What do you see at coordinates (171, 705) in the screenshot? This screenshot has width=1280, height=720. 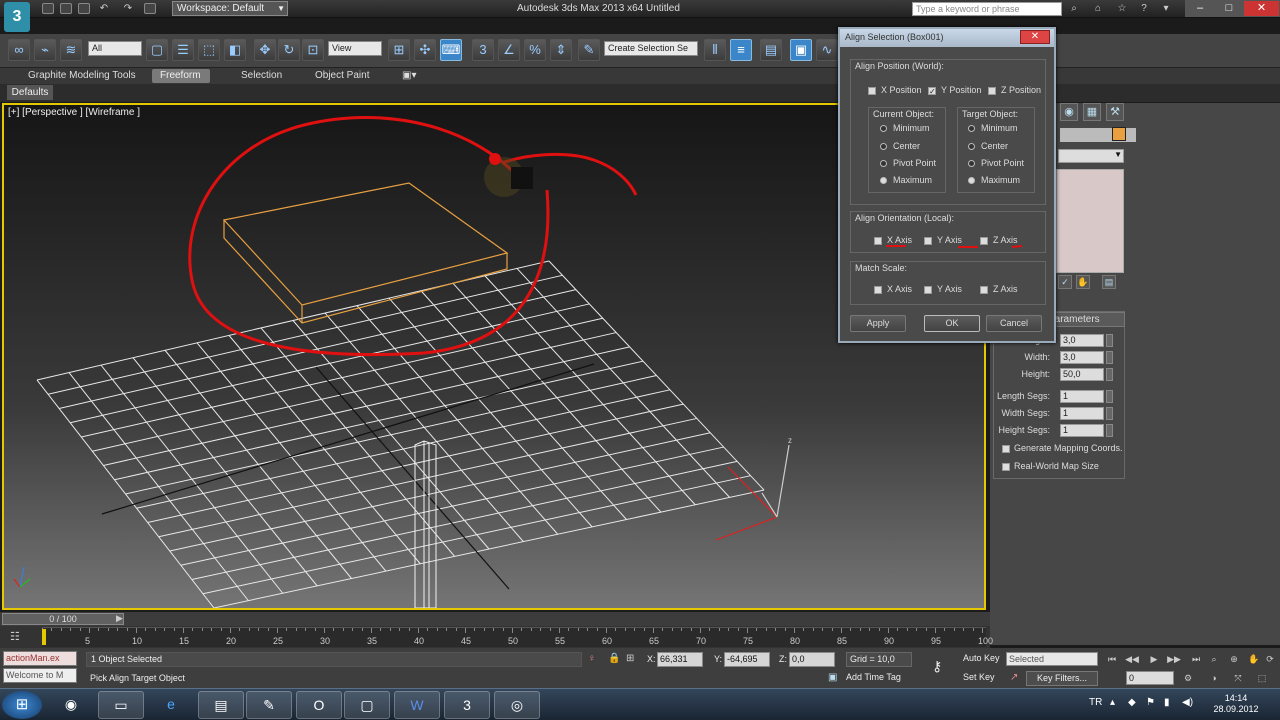 I see `internet-explorer-icon: e` at bounding box center [171, 705].